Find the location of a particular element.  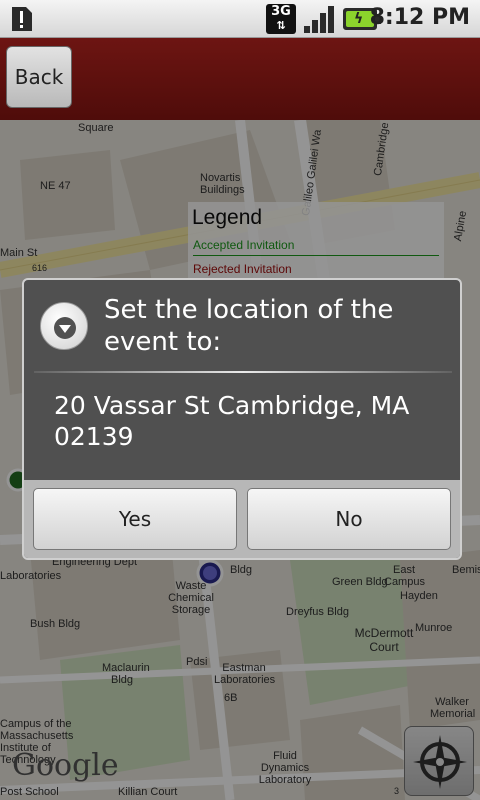

dialog-title: Set the location of the event to: is located at coordinates (249, 326).